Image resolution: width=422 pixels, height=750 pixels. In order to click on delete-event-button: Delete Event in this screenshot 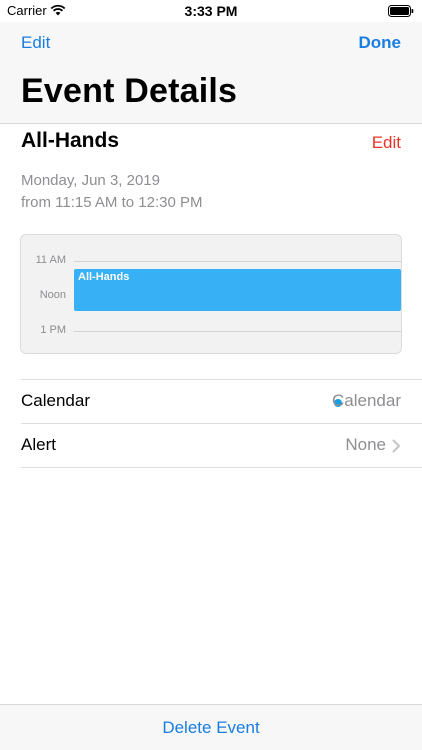, I will do `click(211, 728)`.